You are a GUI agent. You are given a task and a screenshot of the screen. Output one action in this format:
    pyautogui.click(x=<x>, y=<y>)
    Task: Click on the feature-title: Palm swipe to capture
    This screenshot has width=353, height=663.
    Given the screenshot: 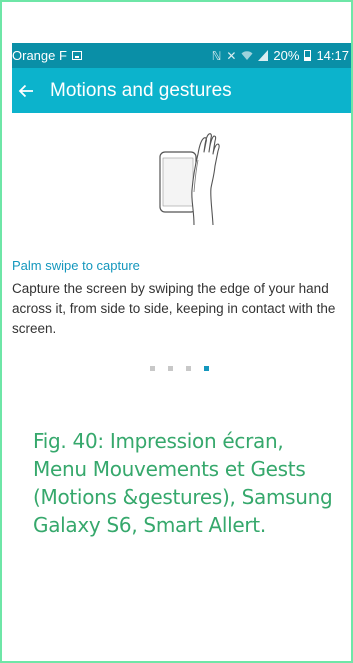 What is the action you would take?
    pyautogui.click(x=76, y=265)
    